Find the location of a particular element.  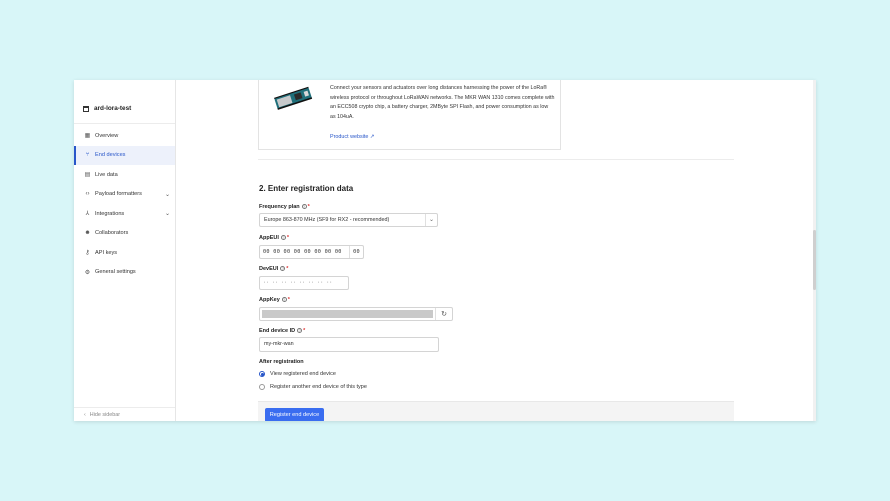

radio-button is located at coordinates (262, 387).